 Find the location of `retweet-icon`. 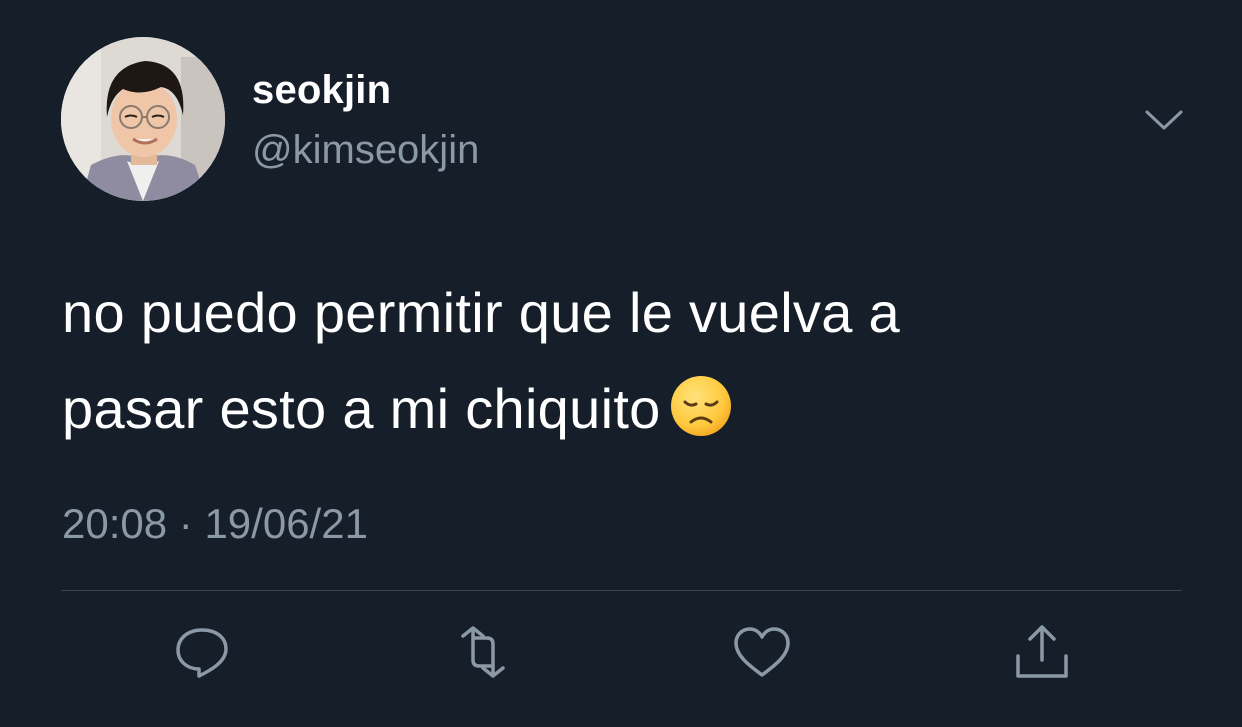

retweet-icon is located at coordinates (483, 652).